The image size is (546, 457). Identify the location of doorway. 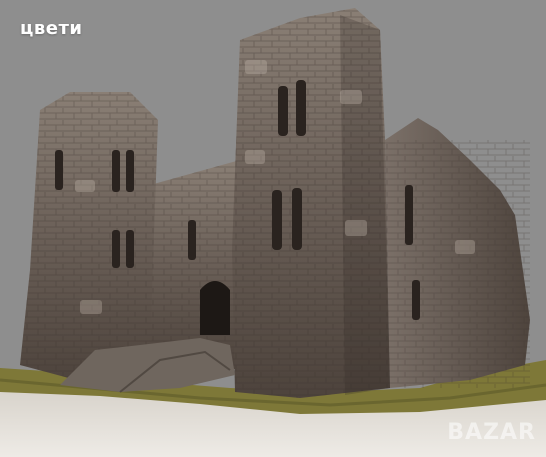
(215, 308).